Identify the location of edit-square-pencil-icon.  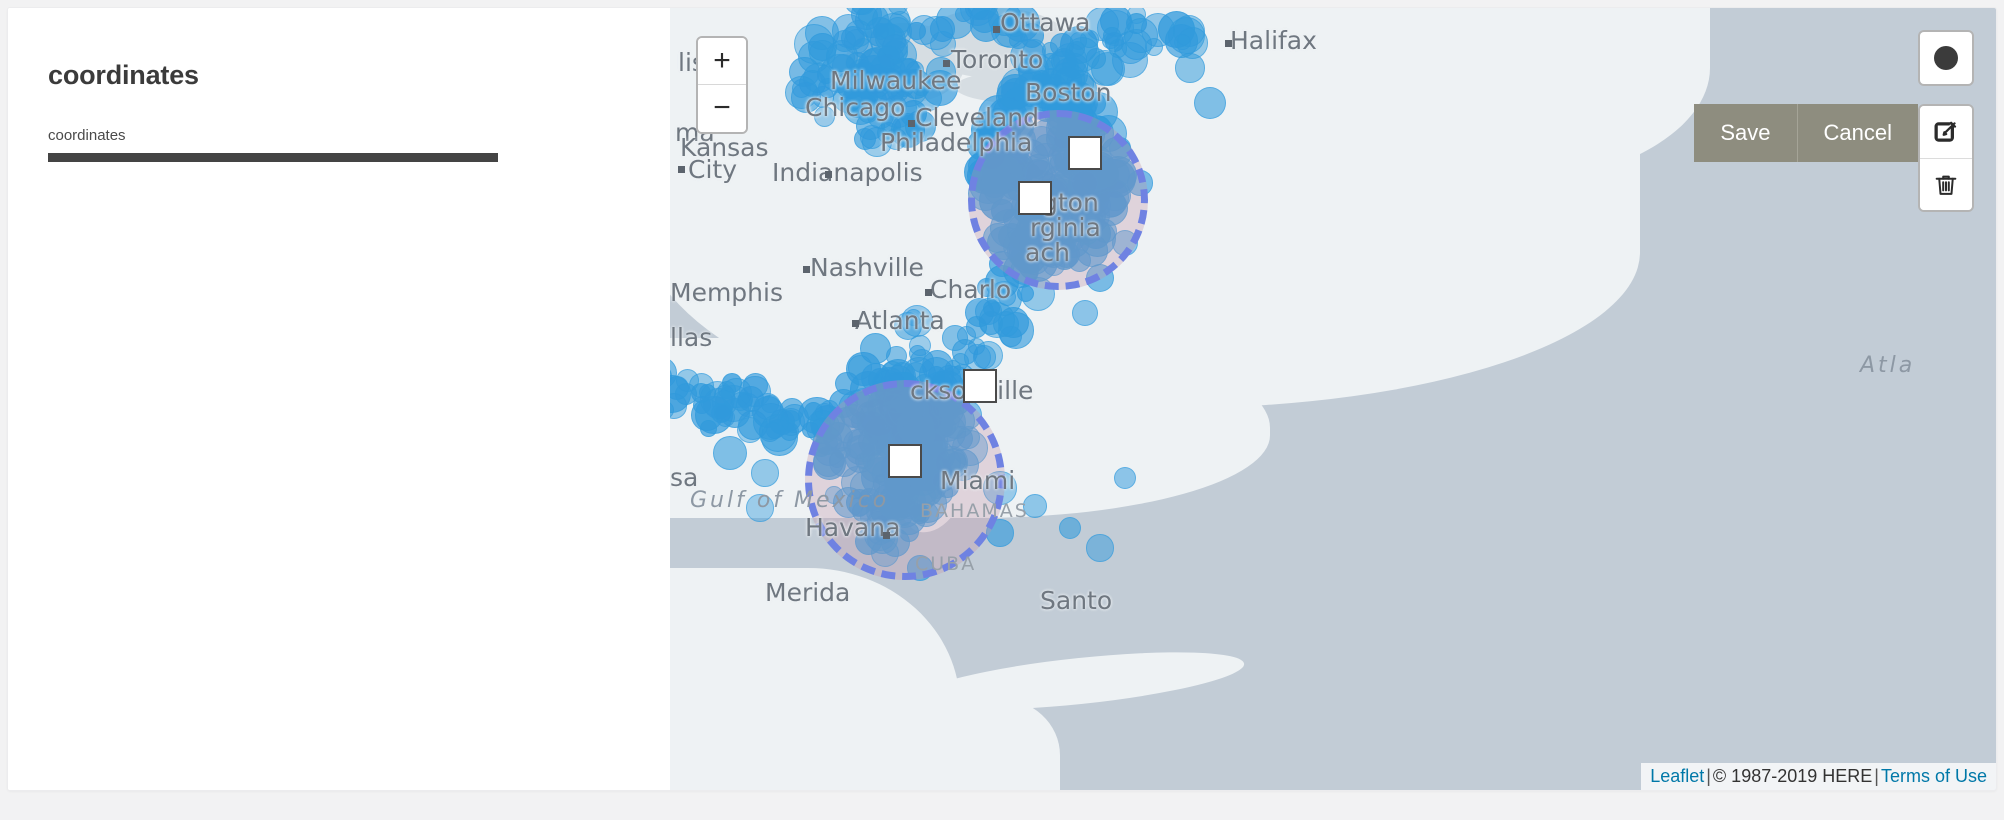
(1945, 131).